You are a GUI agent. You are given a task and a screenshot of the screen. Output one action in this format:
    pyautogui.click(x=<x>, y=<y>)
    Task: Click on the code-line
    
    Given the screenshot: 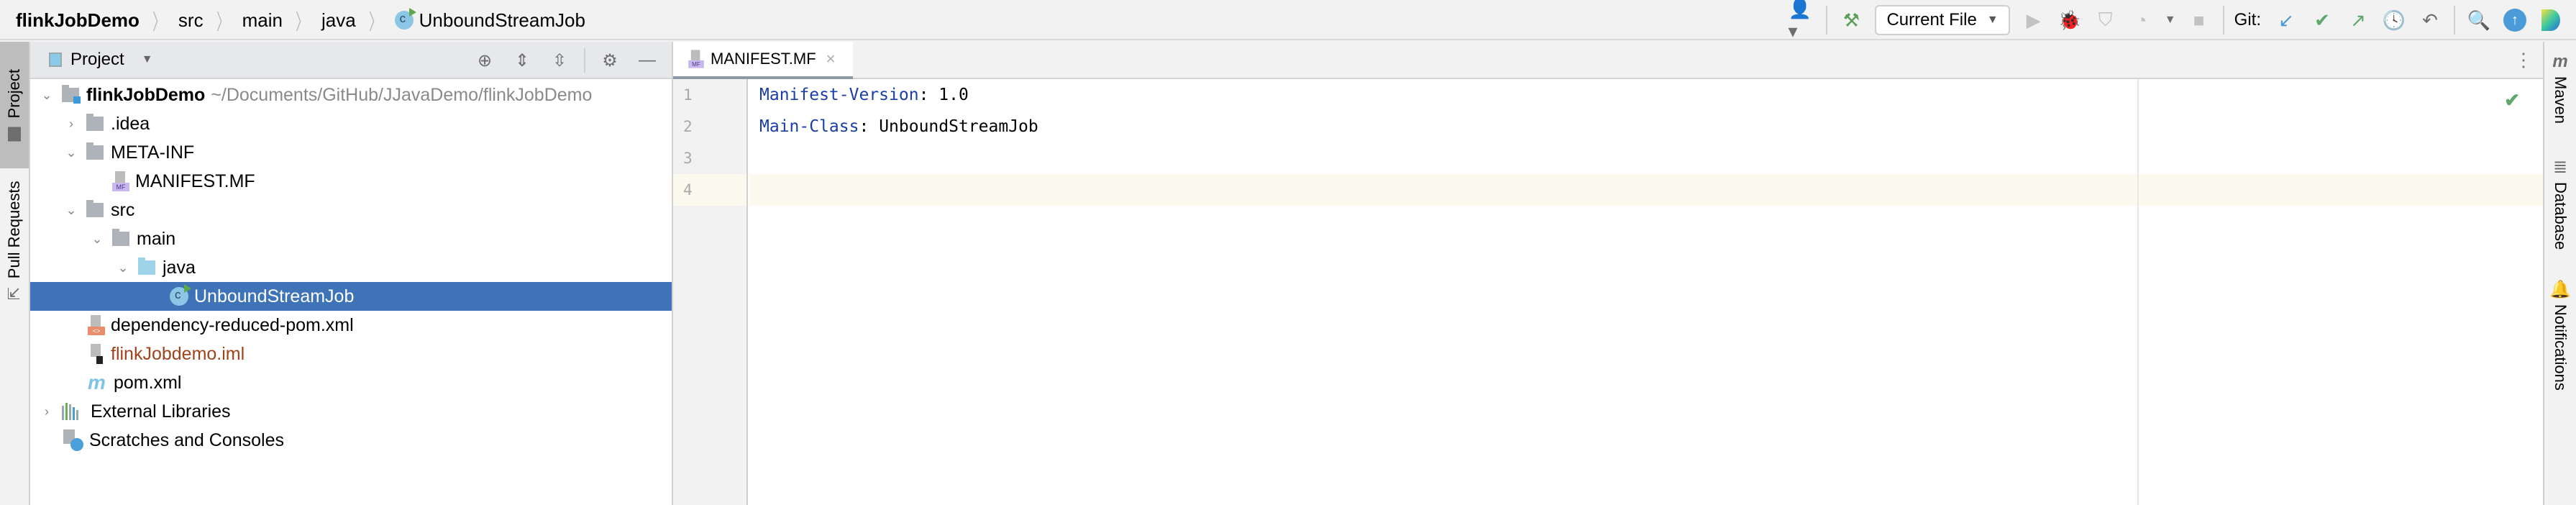 What is the action you would take?
    pyautogui.click(x=1646, y=158)
    